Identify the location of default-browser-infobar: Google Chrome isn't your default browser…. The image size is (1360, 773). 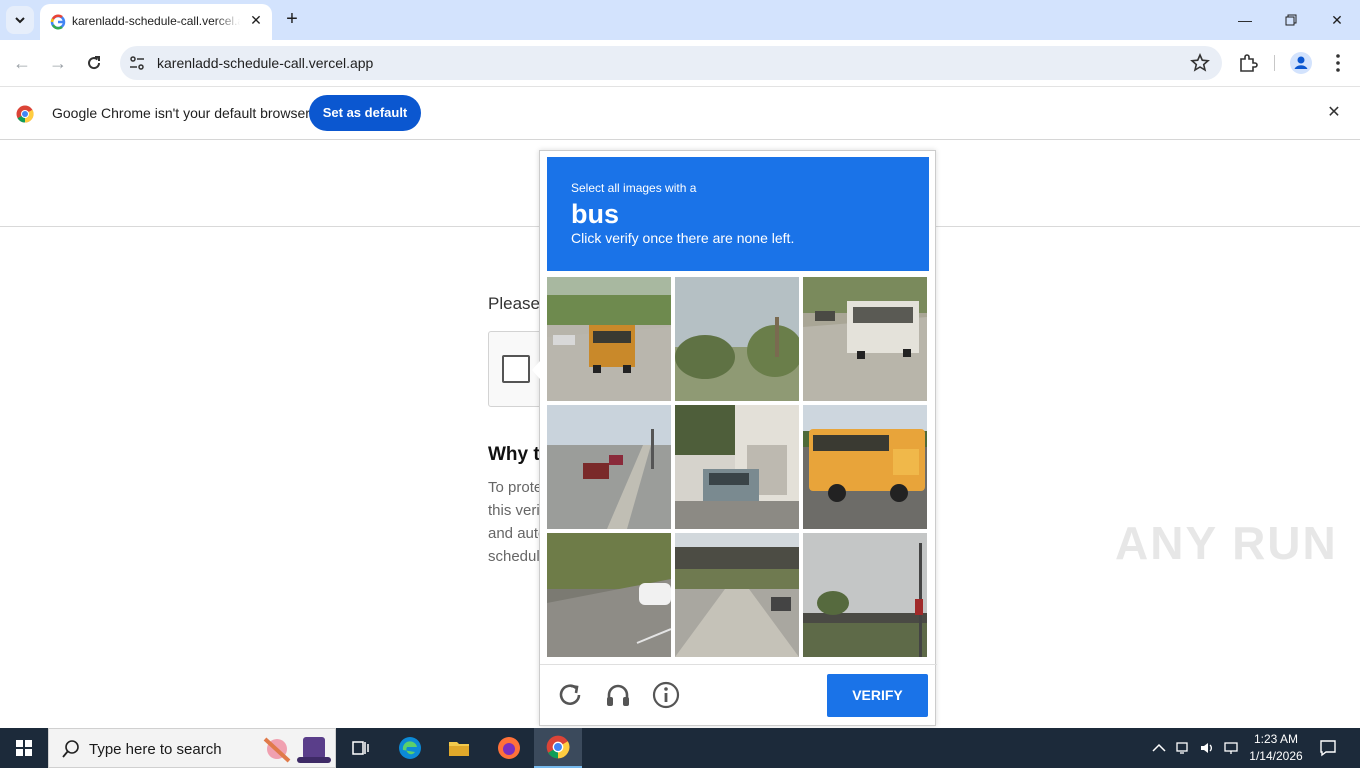
(680, 113).